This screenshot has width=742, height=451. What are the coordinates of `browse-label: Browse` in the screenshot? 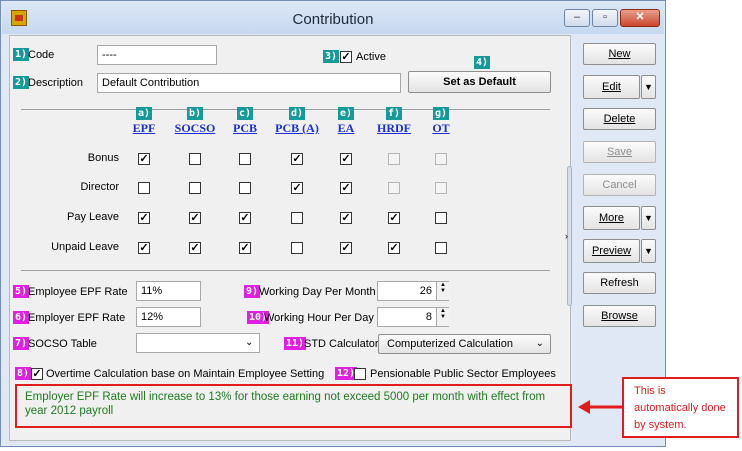 It's located at (619, 316).